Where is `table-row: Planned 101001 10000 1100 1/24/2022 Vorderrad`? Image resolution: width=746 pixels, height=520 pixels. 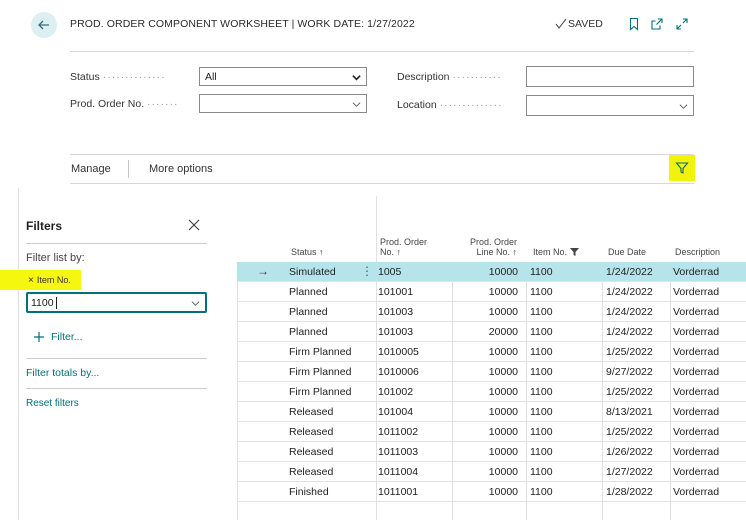 table-row: Planned 101001 10000 1100 1/24/2022 Vorderrad is located at coordinates (491, 292).